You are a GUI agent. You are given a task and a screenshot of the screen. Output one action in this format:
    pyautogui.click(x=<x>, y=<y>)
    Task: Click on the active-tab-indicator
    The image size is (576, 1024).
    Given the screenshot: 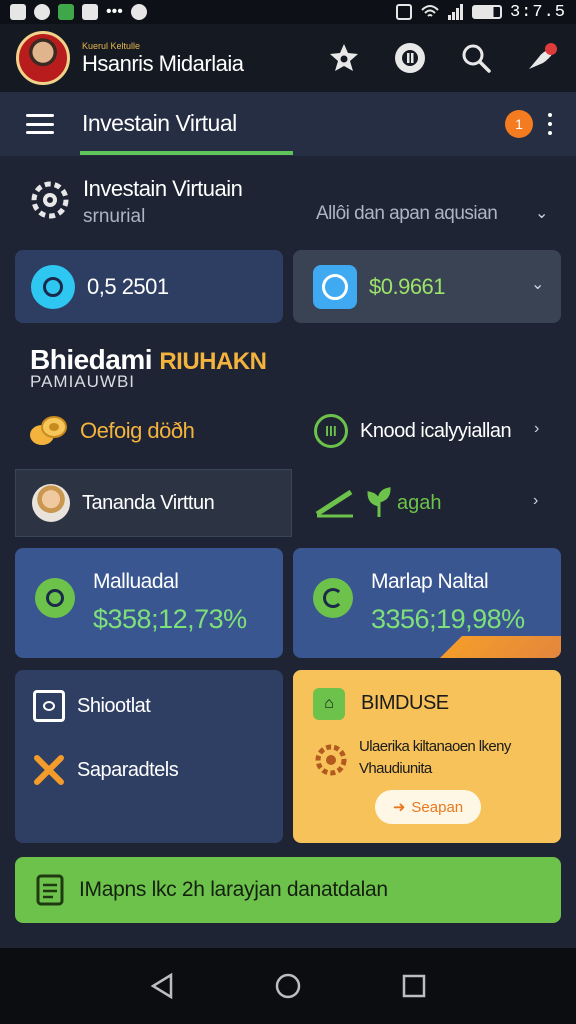 What is the action you would take?
    pyautogui.click(x=186, y=153)
    